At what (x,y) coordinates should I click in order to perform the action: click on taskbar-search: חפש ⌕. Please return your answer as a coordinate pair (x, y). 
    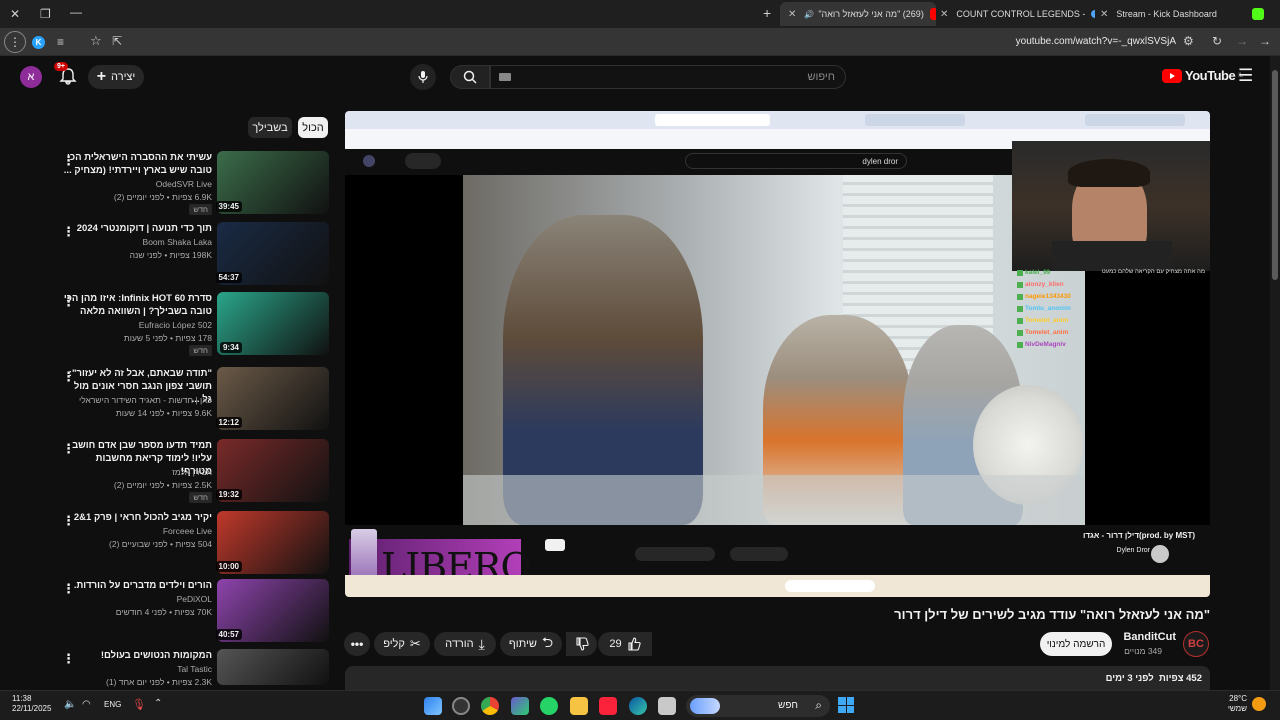
    Looking at the image, I should click on (758, 706).